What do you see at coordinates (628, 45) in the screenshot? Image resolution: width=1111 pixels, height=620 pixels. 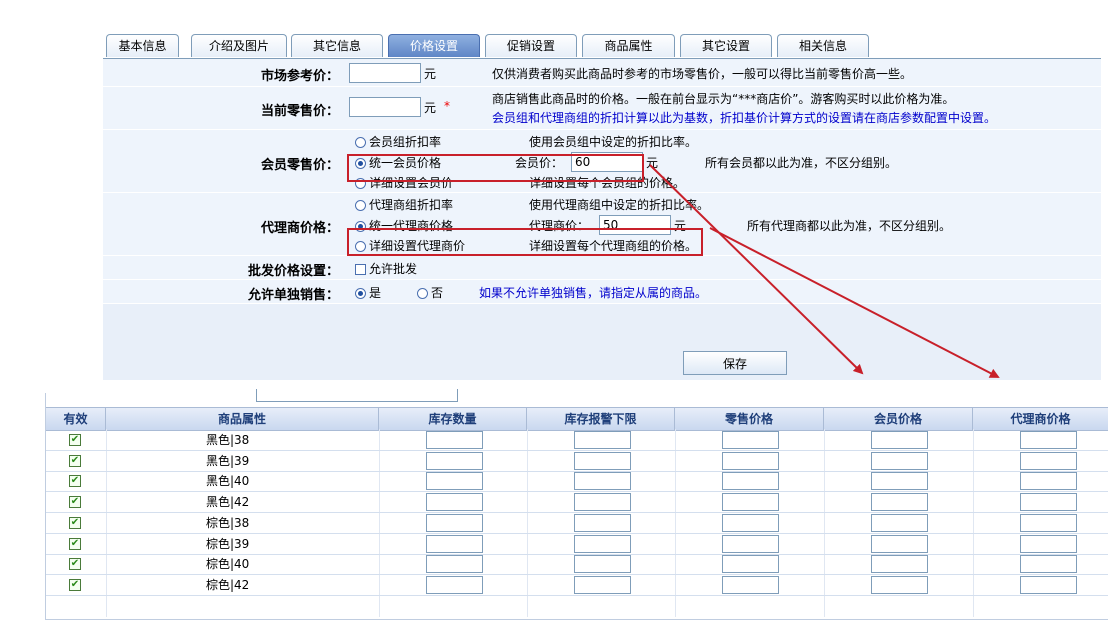 I see `tab-product-attributes: 商品属性` at bounding box center [628, 45].